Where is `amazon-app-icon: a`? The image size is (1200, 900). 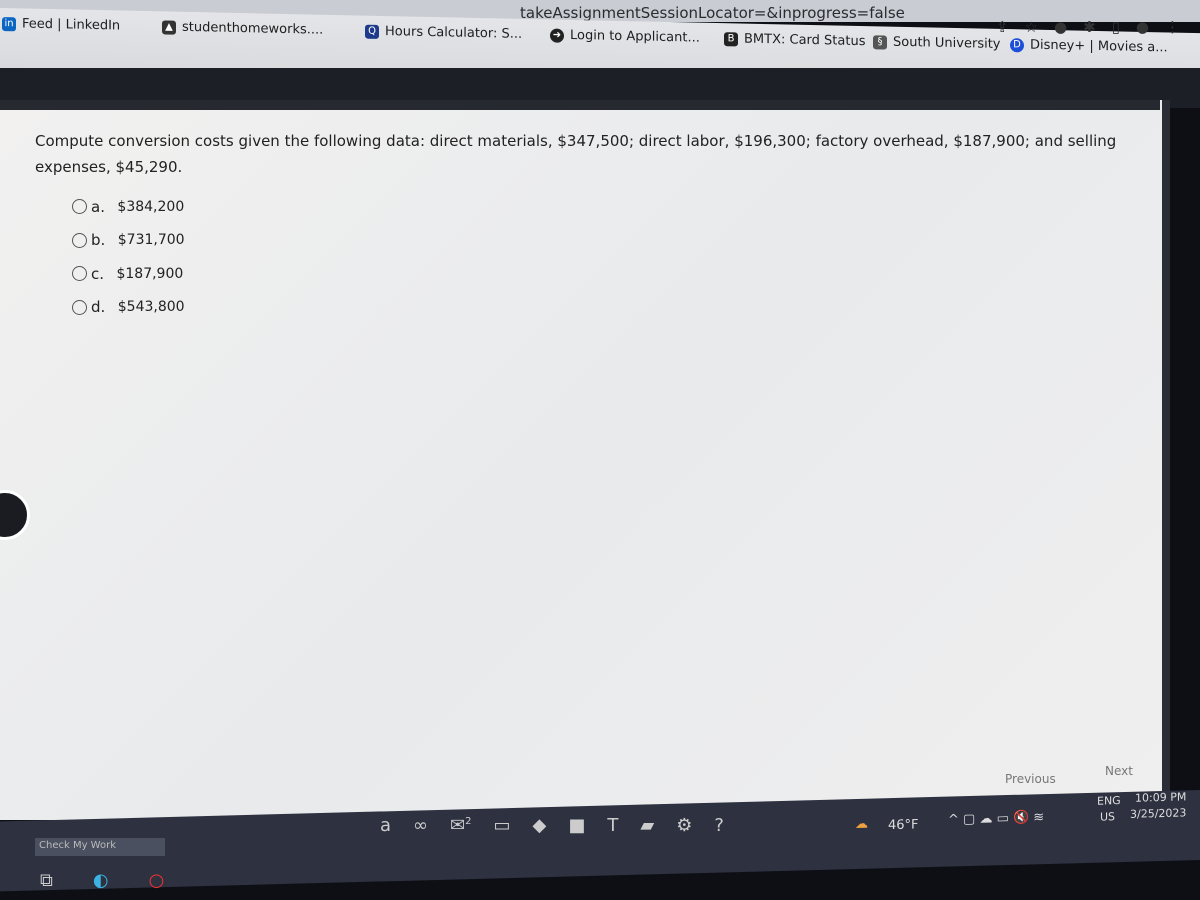
amazon-app-icon: a is located at coordinates (385, 825).